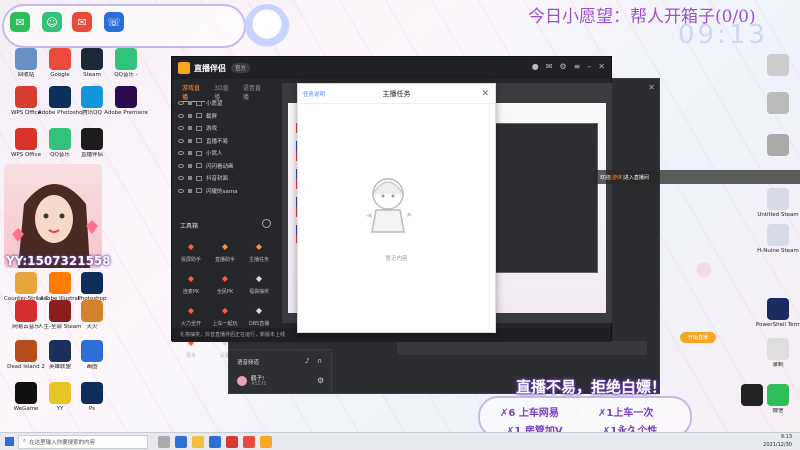 The image size is (800, 450). What do you see at coordinates (319, 361) in the screenshot?
I see `headphone-icon: ∩` at bounding box center [319, 361].